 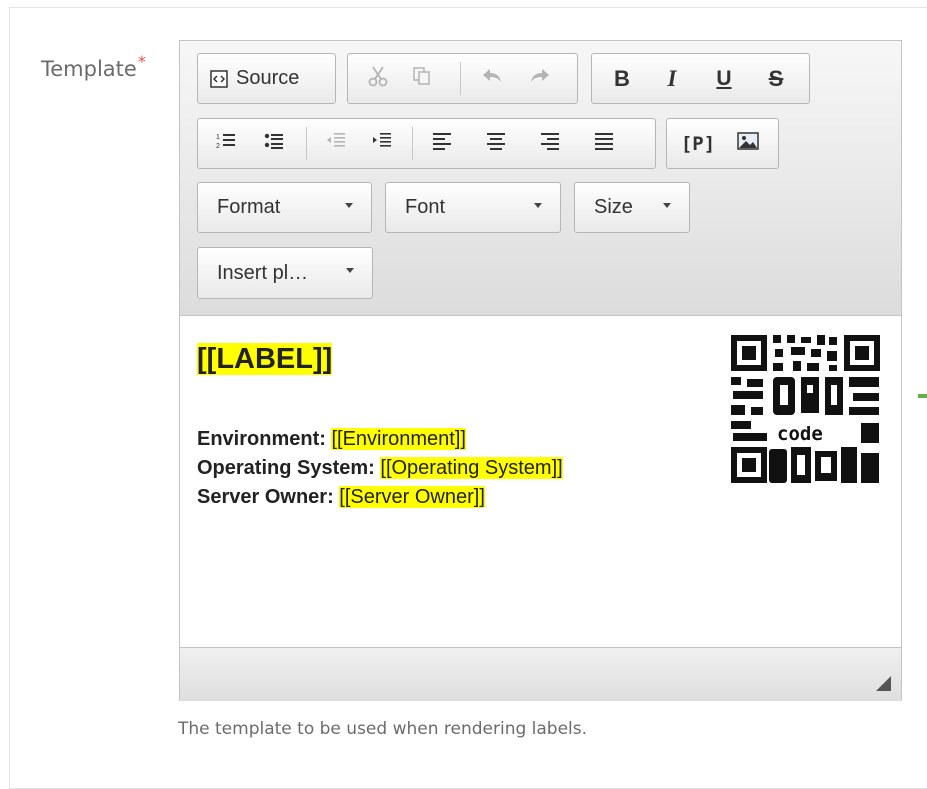 What do you see at coordinates (218, 137) in the screenshot?
I see `svg-text: 1` at bounding box center [218, 137].